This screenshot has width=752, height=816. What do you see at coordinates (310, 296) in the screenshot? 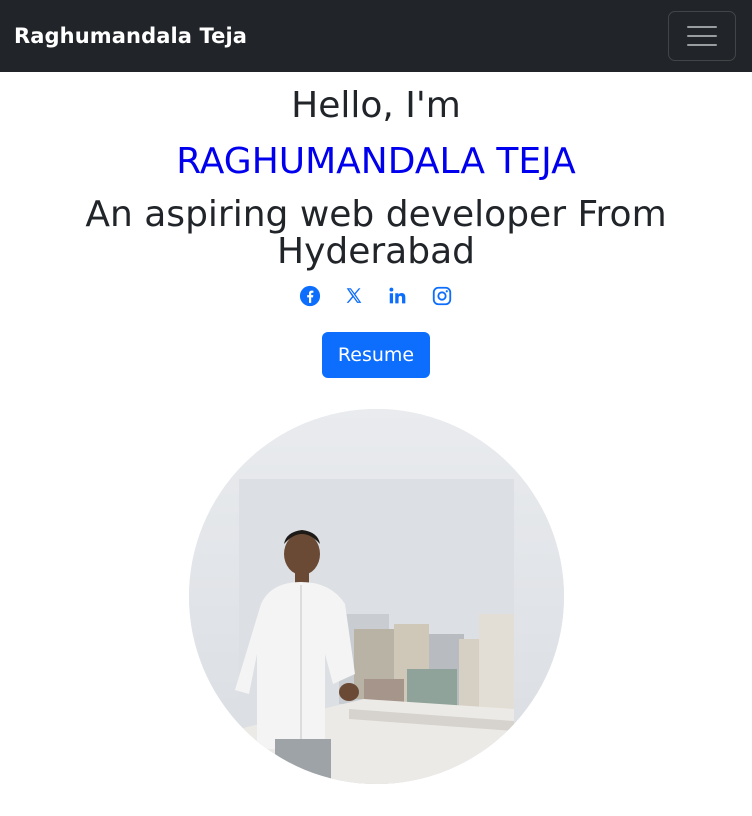
I see `facebook-icon` at bounding box center [310, 296].